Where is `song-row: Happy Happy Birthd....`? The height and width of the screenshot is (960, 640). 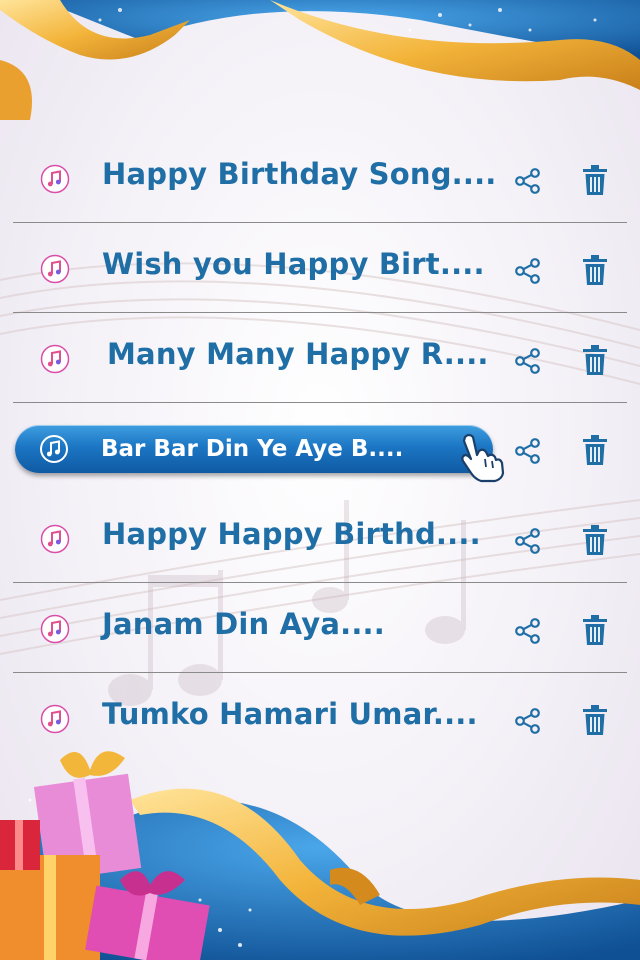 song-row: Happy Happy Birthd.... is located at coordinates (320, 538).